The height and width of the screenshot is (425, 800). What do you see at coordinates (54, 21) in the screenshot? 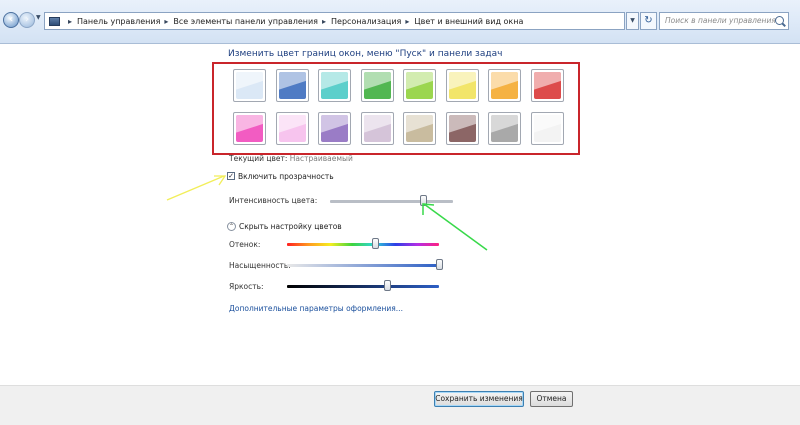
I see `control-panel-icon` at bounding box center [54, 21].